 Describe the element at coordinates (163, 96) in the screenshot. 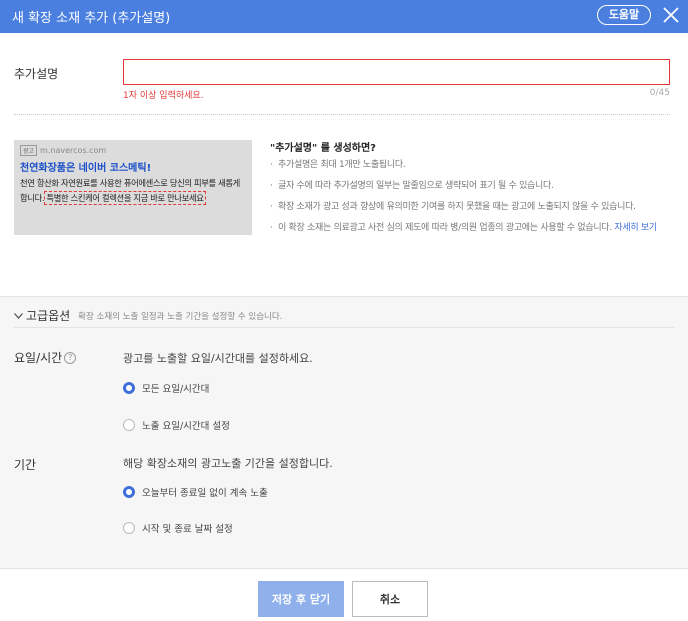

I see `error-message: 1자 이상 입력하세요.` at that location.